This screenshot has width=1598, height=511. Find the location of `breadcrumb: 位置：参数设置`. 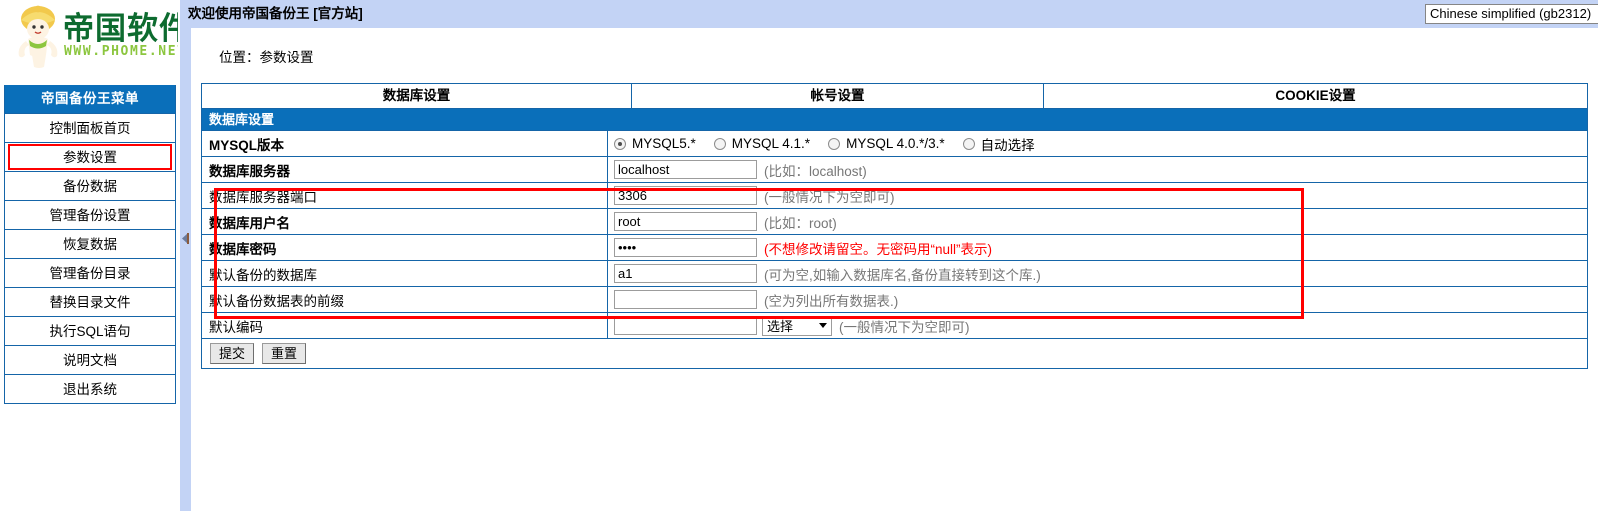

breadcrumb: 位置：参数设置 is located at coordinates (266, 57).